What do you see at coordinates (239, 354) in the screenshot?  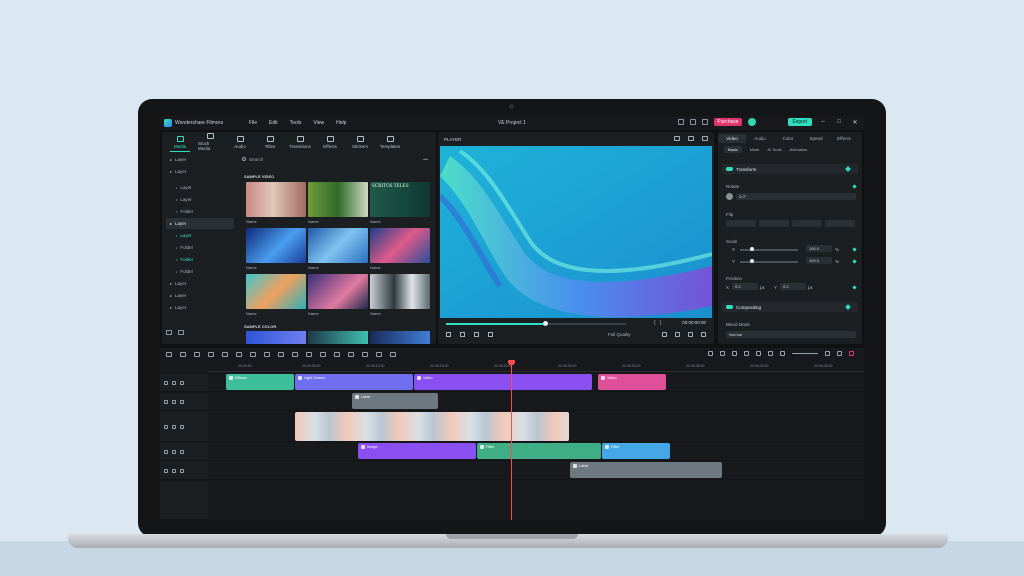 I see `cut-icon` at bounding box center [239, 354].